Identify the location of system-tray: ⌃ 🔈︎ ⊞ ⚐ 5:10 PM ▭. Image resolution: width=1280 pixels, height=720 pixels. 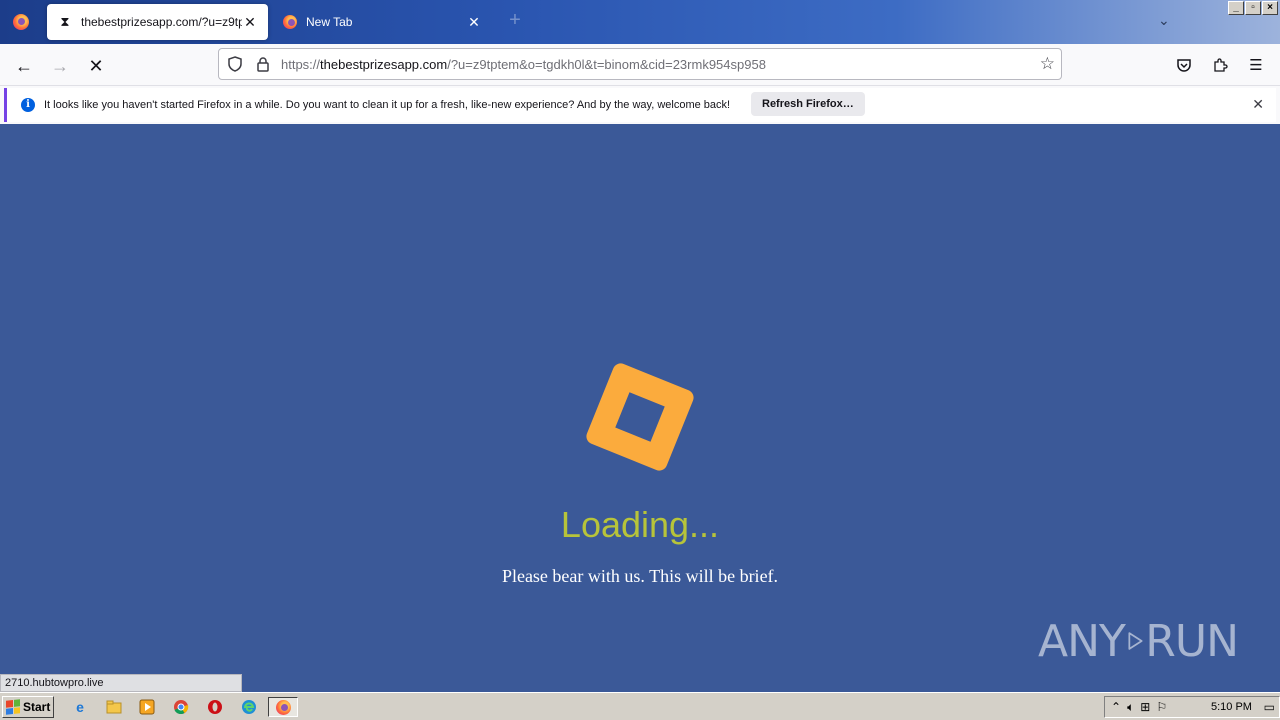
(1192, 707).